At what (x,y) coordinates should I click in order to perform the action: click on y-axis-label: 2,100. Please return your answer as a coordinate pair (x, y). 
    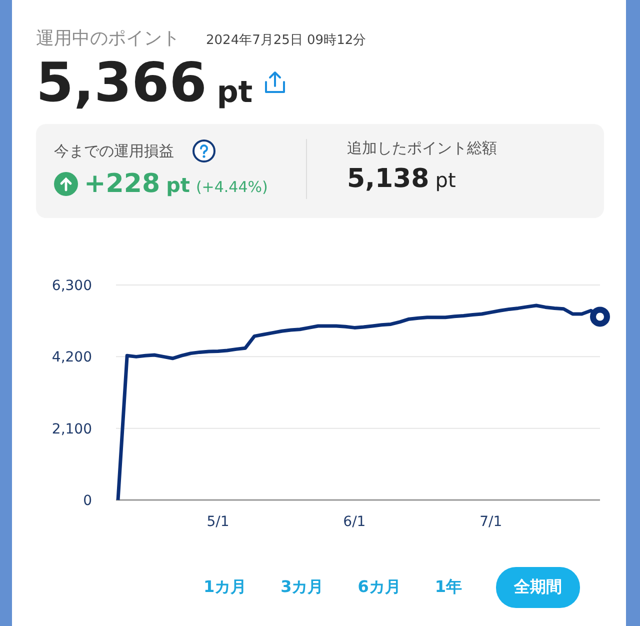
    Looking at the image, I should click on (72, 429).